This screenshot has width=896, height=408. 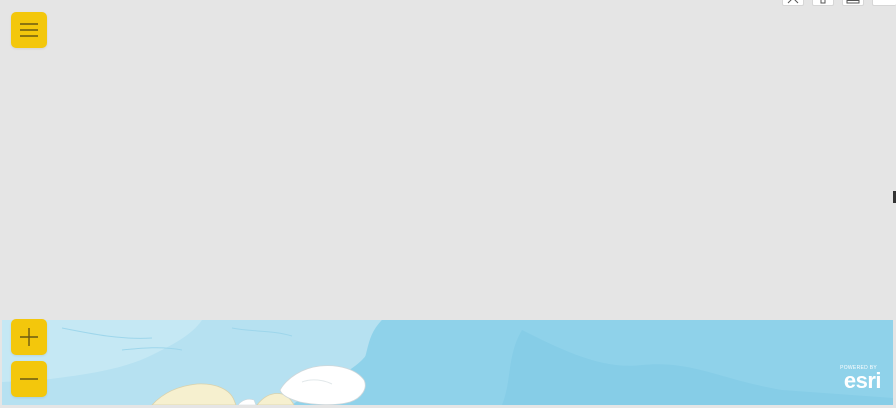 I want to click on pin-icon, so click(x=823, y=2).